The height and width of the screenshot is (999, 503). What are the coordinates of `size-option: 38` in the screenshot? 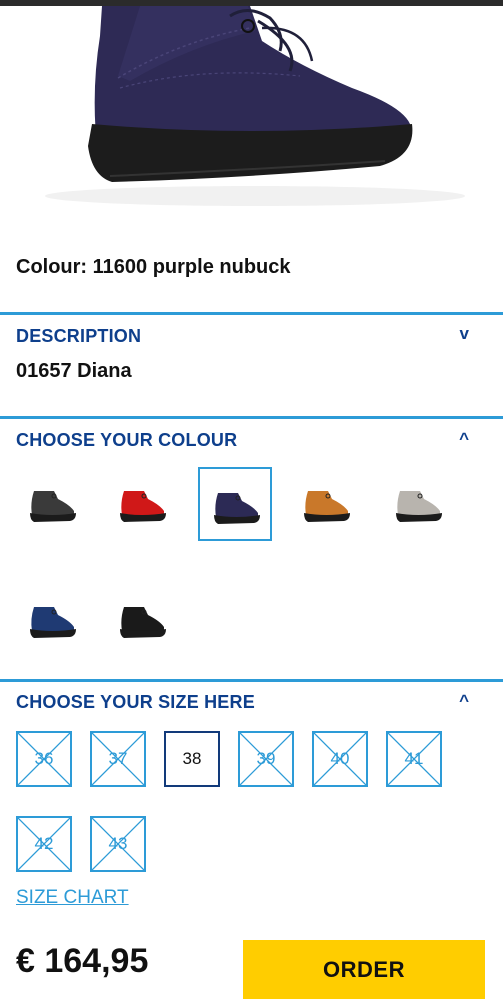 It's located at (192, 759).